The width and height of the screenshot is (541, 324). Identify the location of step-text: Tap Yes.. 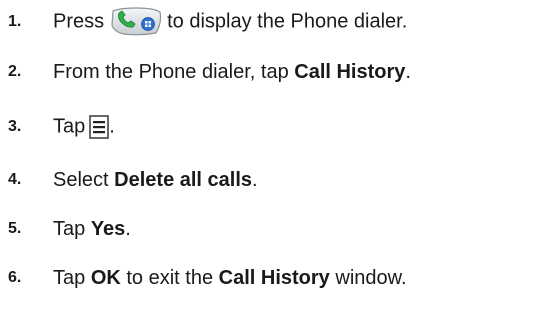
(92, 229).